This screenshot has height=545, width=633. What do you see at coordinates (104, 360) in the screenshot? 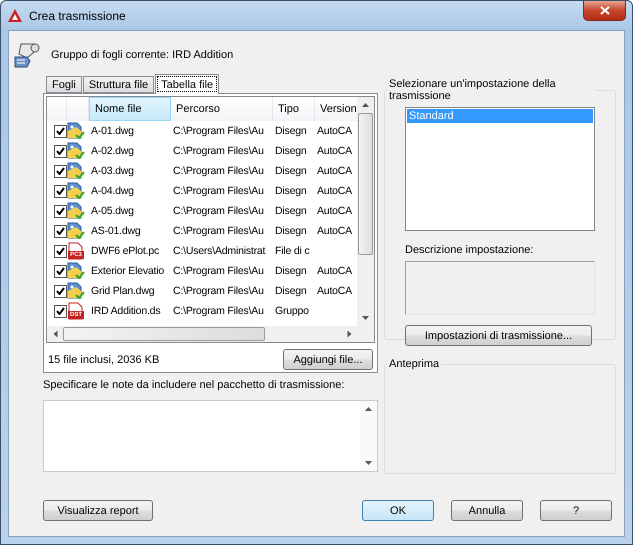
I see `files-summary: 15 file inclusi, 2036 KB` at bounding box center [104, 360].